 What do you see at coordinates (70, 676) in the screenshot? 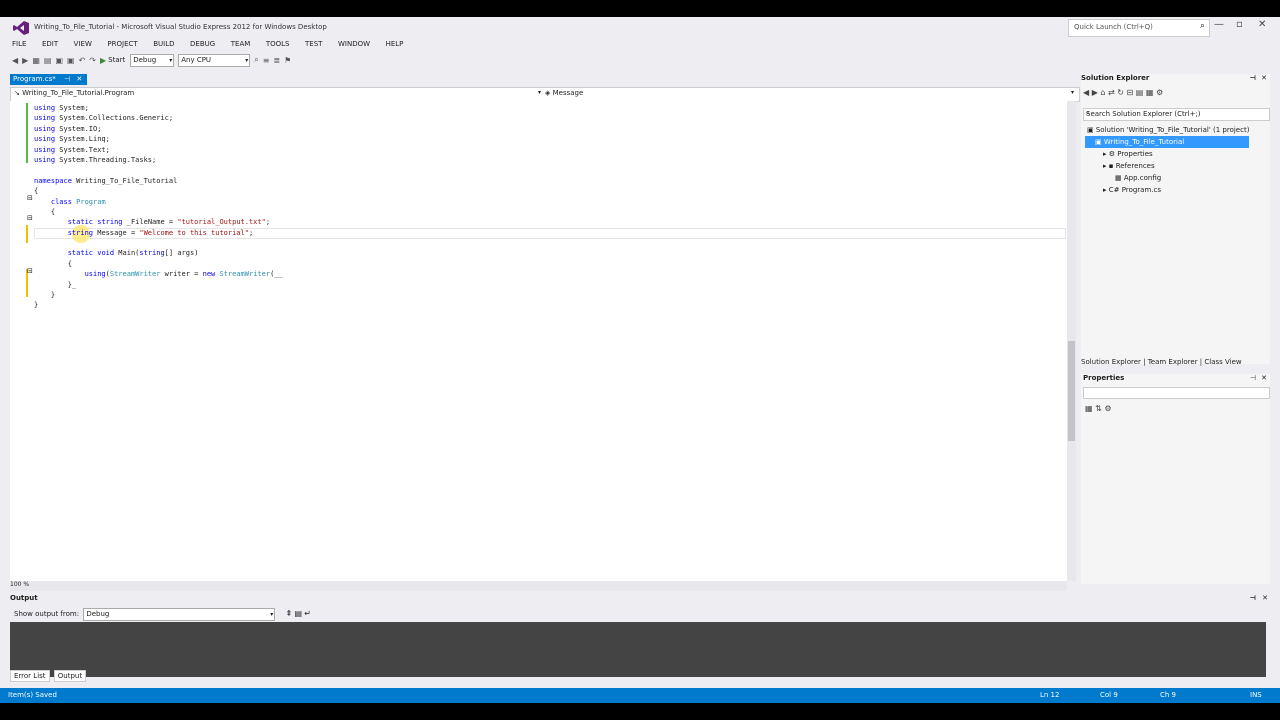
I see `tab-output: Output` at bounding box center [70, 676].